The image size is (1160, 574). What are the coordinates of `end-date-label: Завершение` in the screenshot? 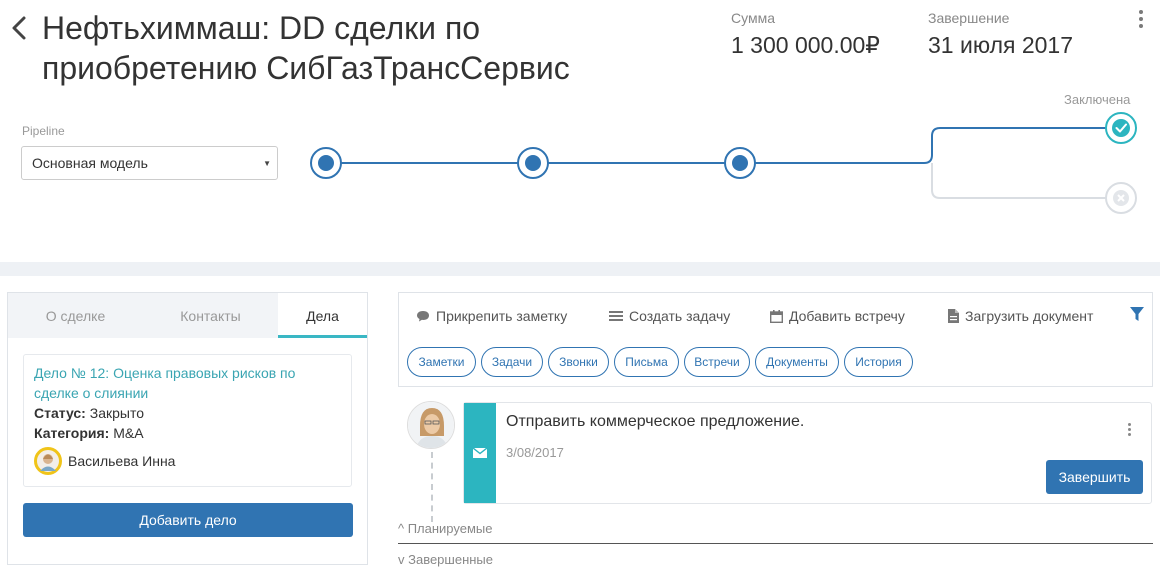 It's located at (969, 18).